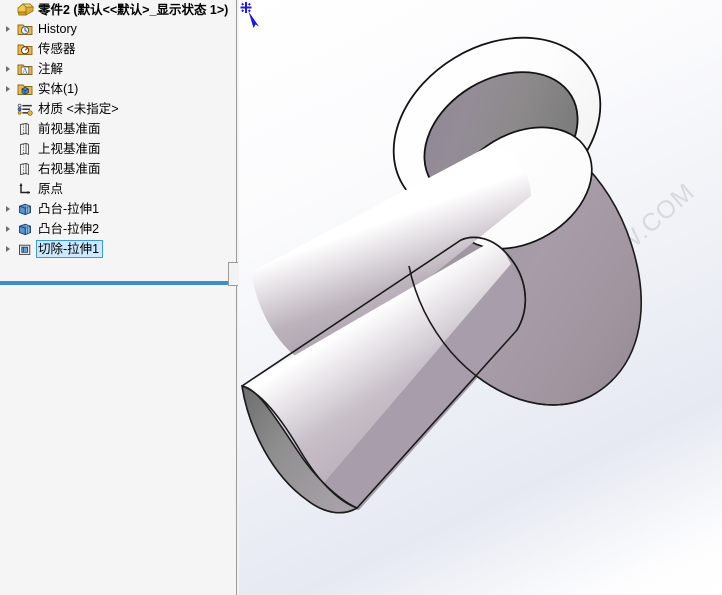 This screenshot has width=722, height=595. Describe the element at coordinates (25, 49) in the screenshot. I see `sensors-folder-icon` at that location.